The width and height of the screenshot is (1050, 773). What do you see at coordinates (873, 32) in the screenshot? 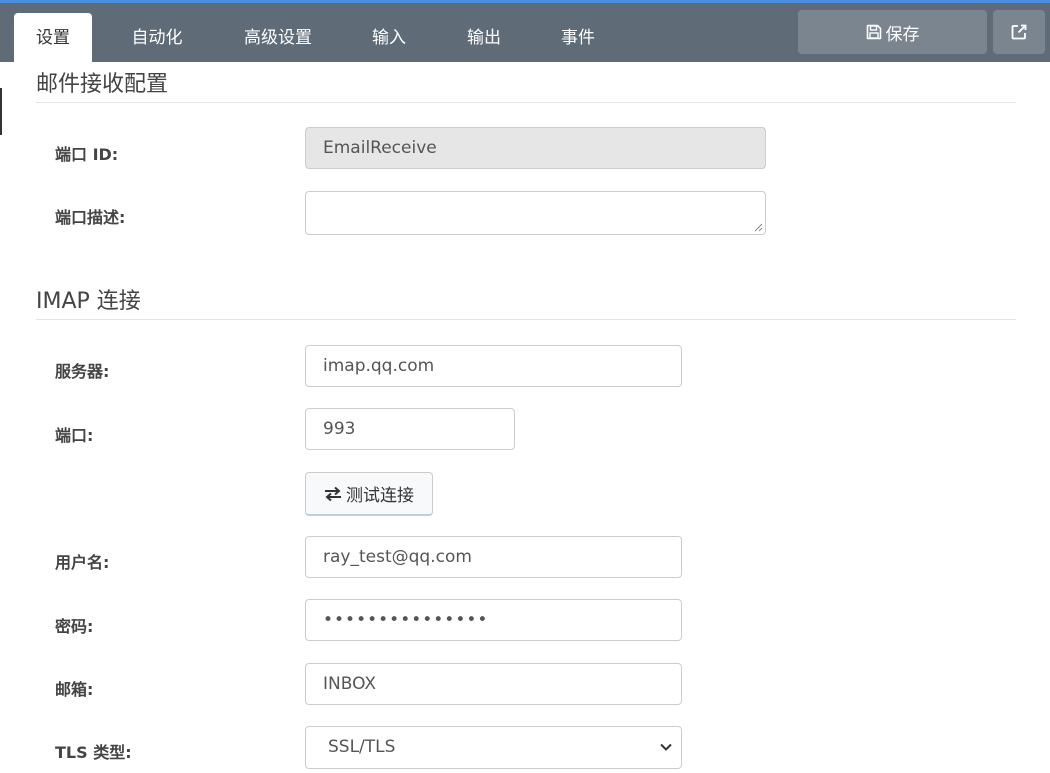
I see `floppy-disk-icon` at bounding box center [873, 32].